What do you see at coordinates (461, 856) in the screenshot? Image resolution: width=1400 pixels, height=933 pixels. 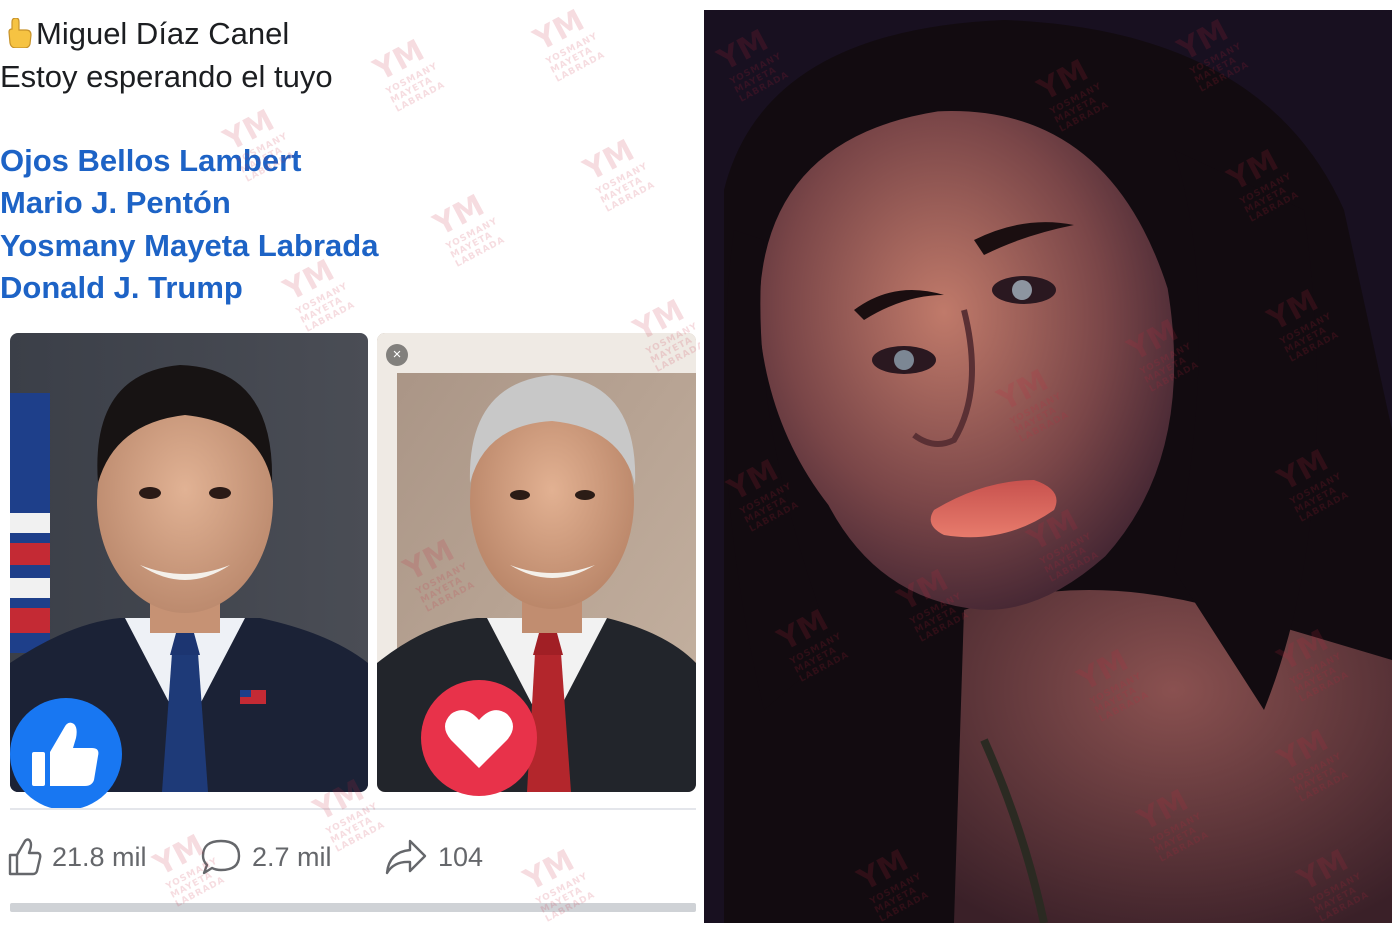 I see `share-count: 104` at bounding box center [461, 856].